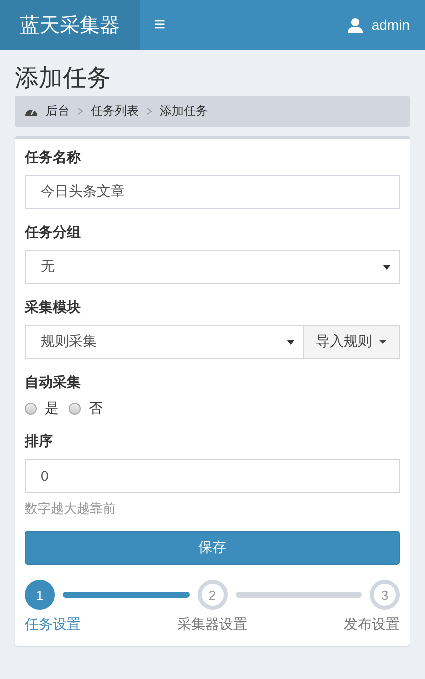 This screenshot has width=425, height=679. Describe the element at coordinates (184, 111) in the screenshot. I see `breadcrumb-item: 添加任务` at that location.